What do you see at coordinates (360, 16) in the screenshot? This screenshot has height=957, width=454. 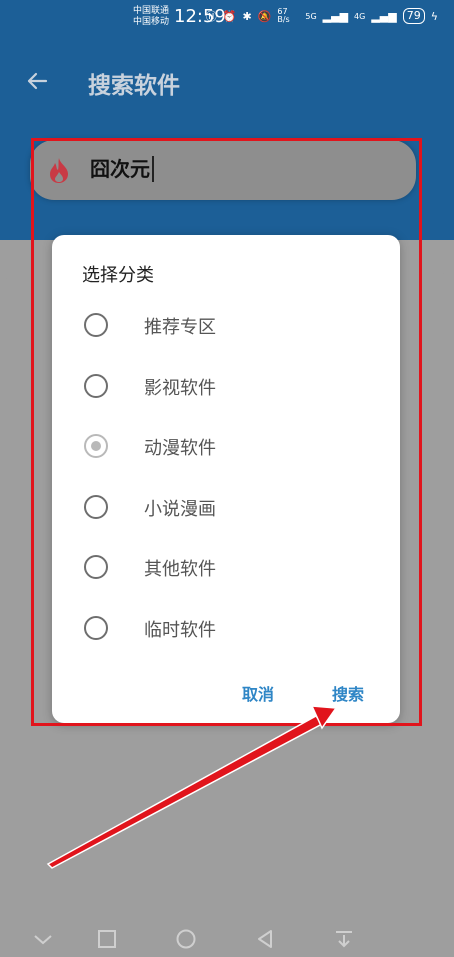 I see `signal-2: 4G` at bounding box center [360, 16].